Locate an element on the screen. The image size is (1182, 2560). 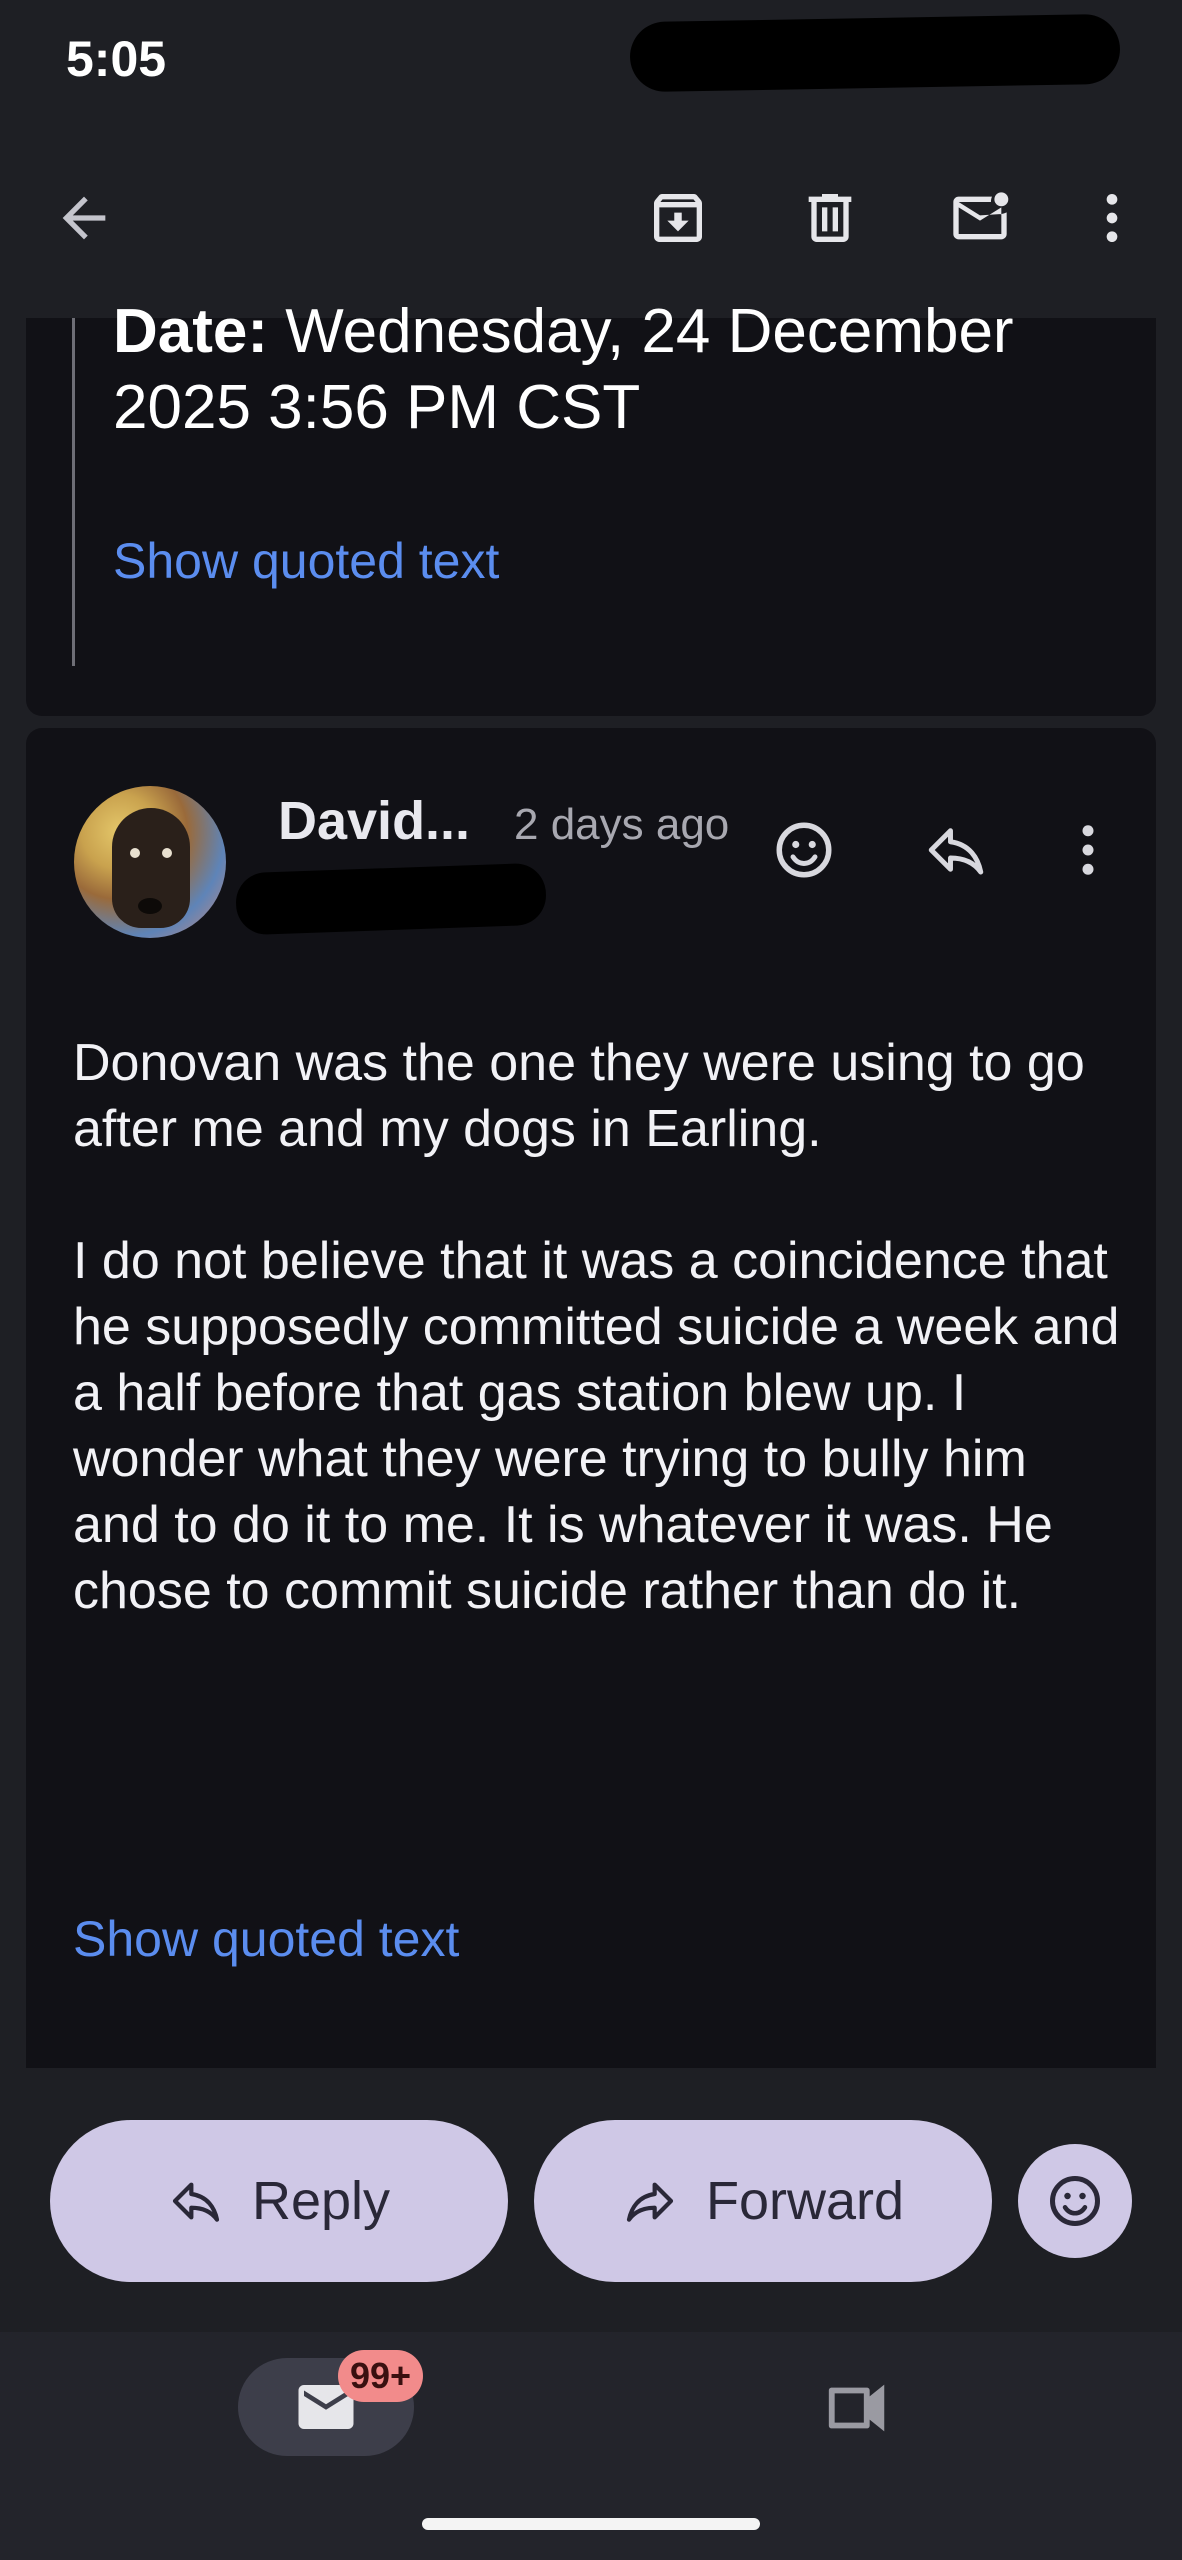
more-options-button is located at coordinates (1112, 218).